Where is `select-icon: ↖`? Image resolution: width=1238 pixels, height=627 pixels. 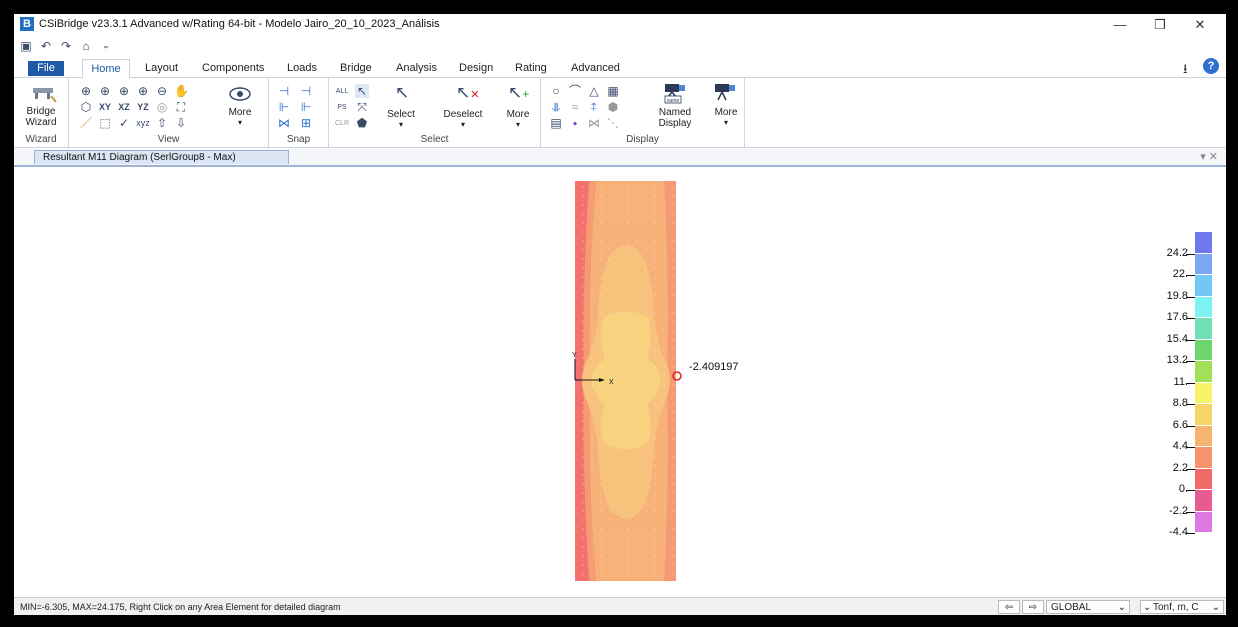 select-icon: ↖ is located at coordinates (402, 92).